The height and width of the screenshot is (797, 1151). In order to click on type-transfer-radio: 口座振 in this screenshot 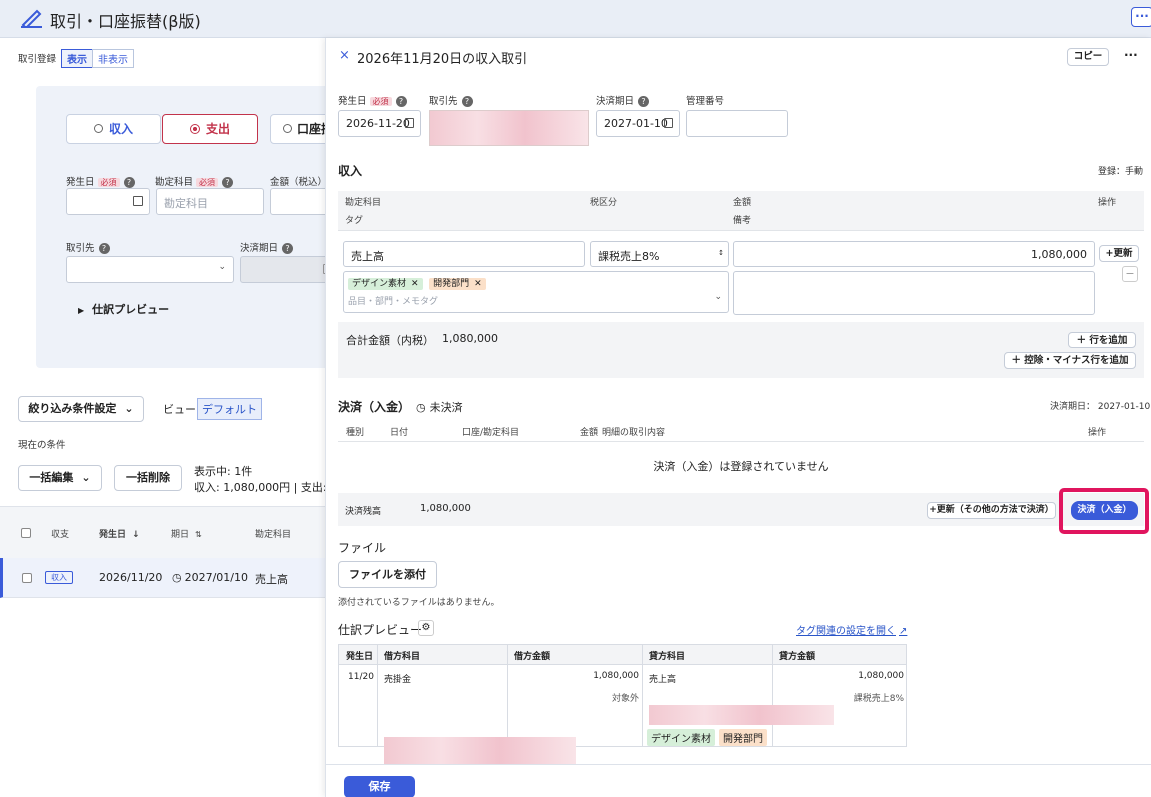, I will do `click(297, 129)`.